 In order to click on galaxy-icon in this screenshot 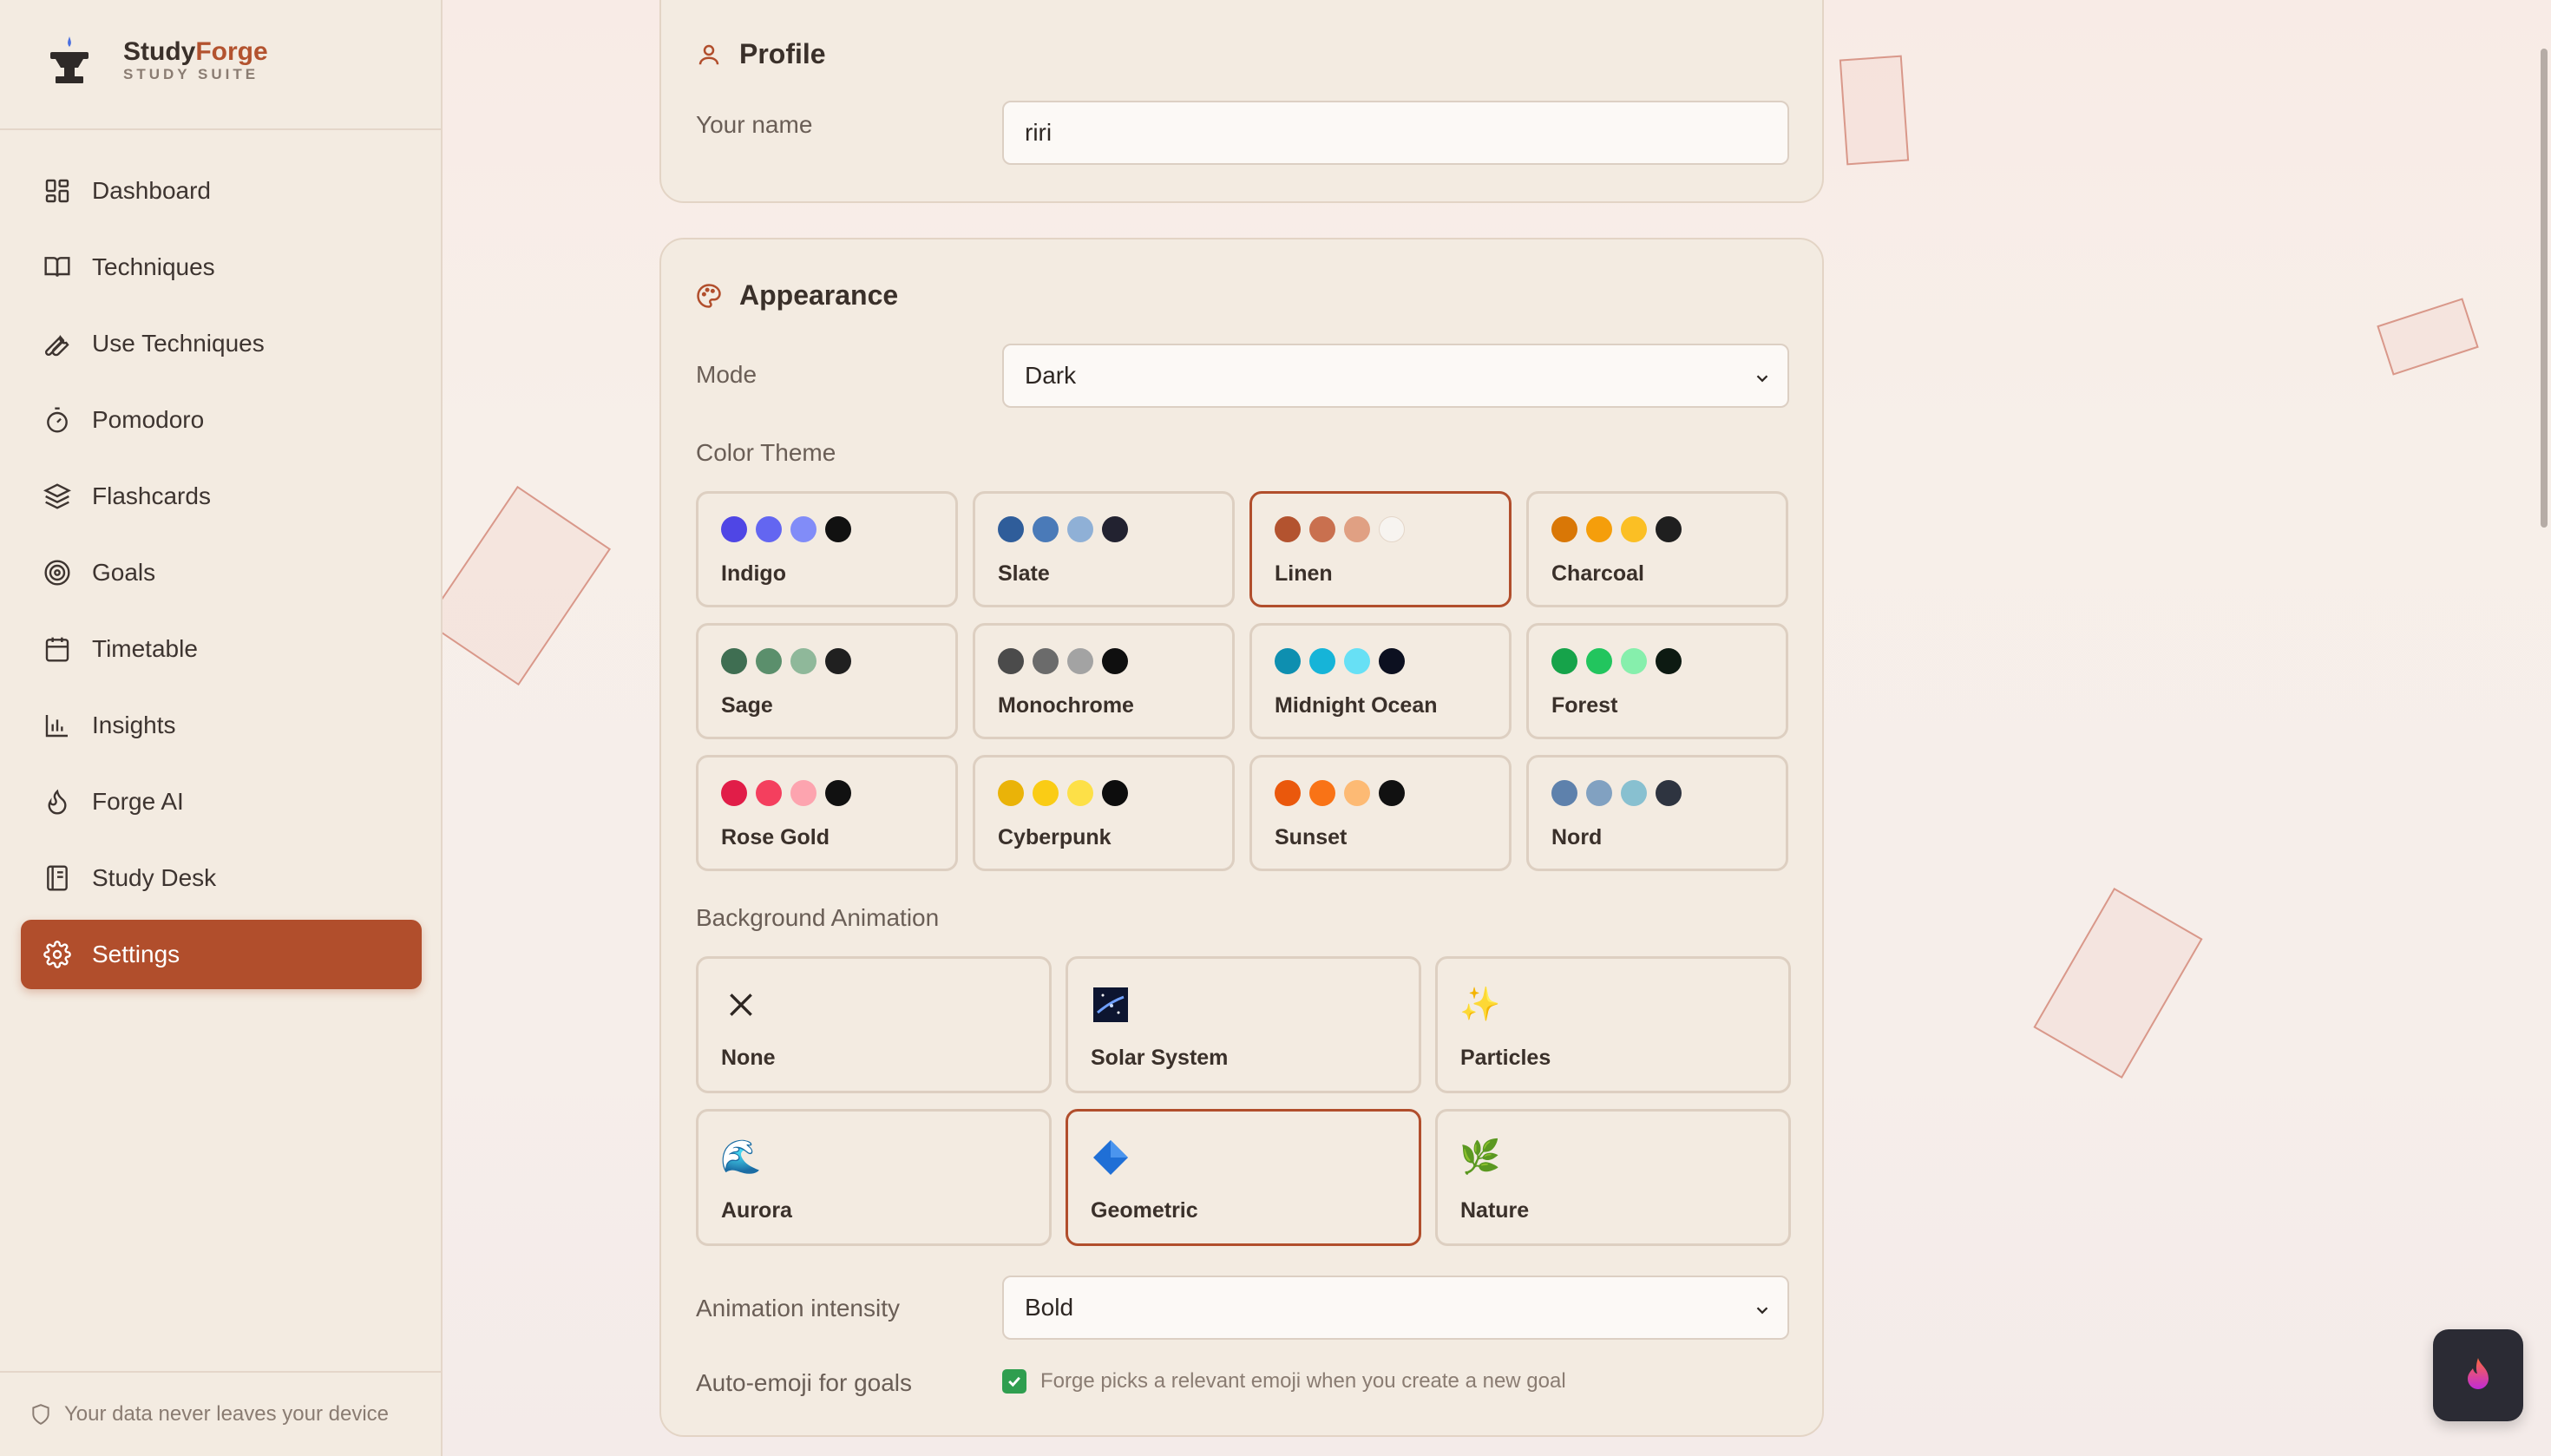, I will do `click(1111, 1005)`.